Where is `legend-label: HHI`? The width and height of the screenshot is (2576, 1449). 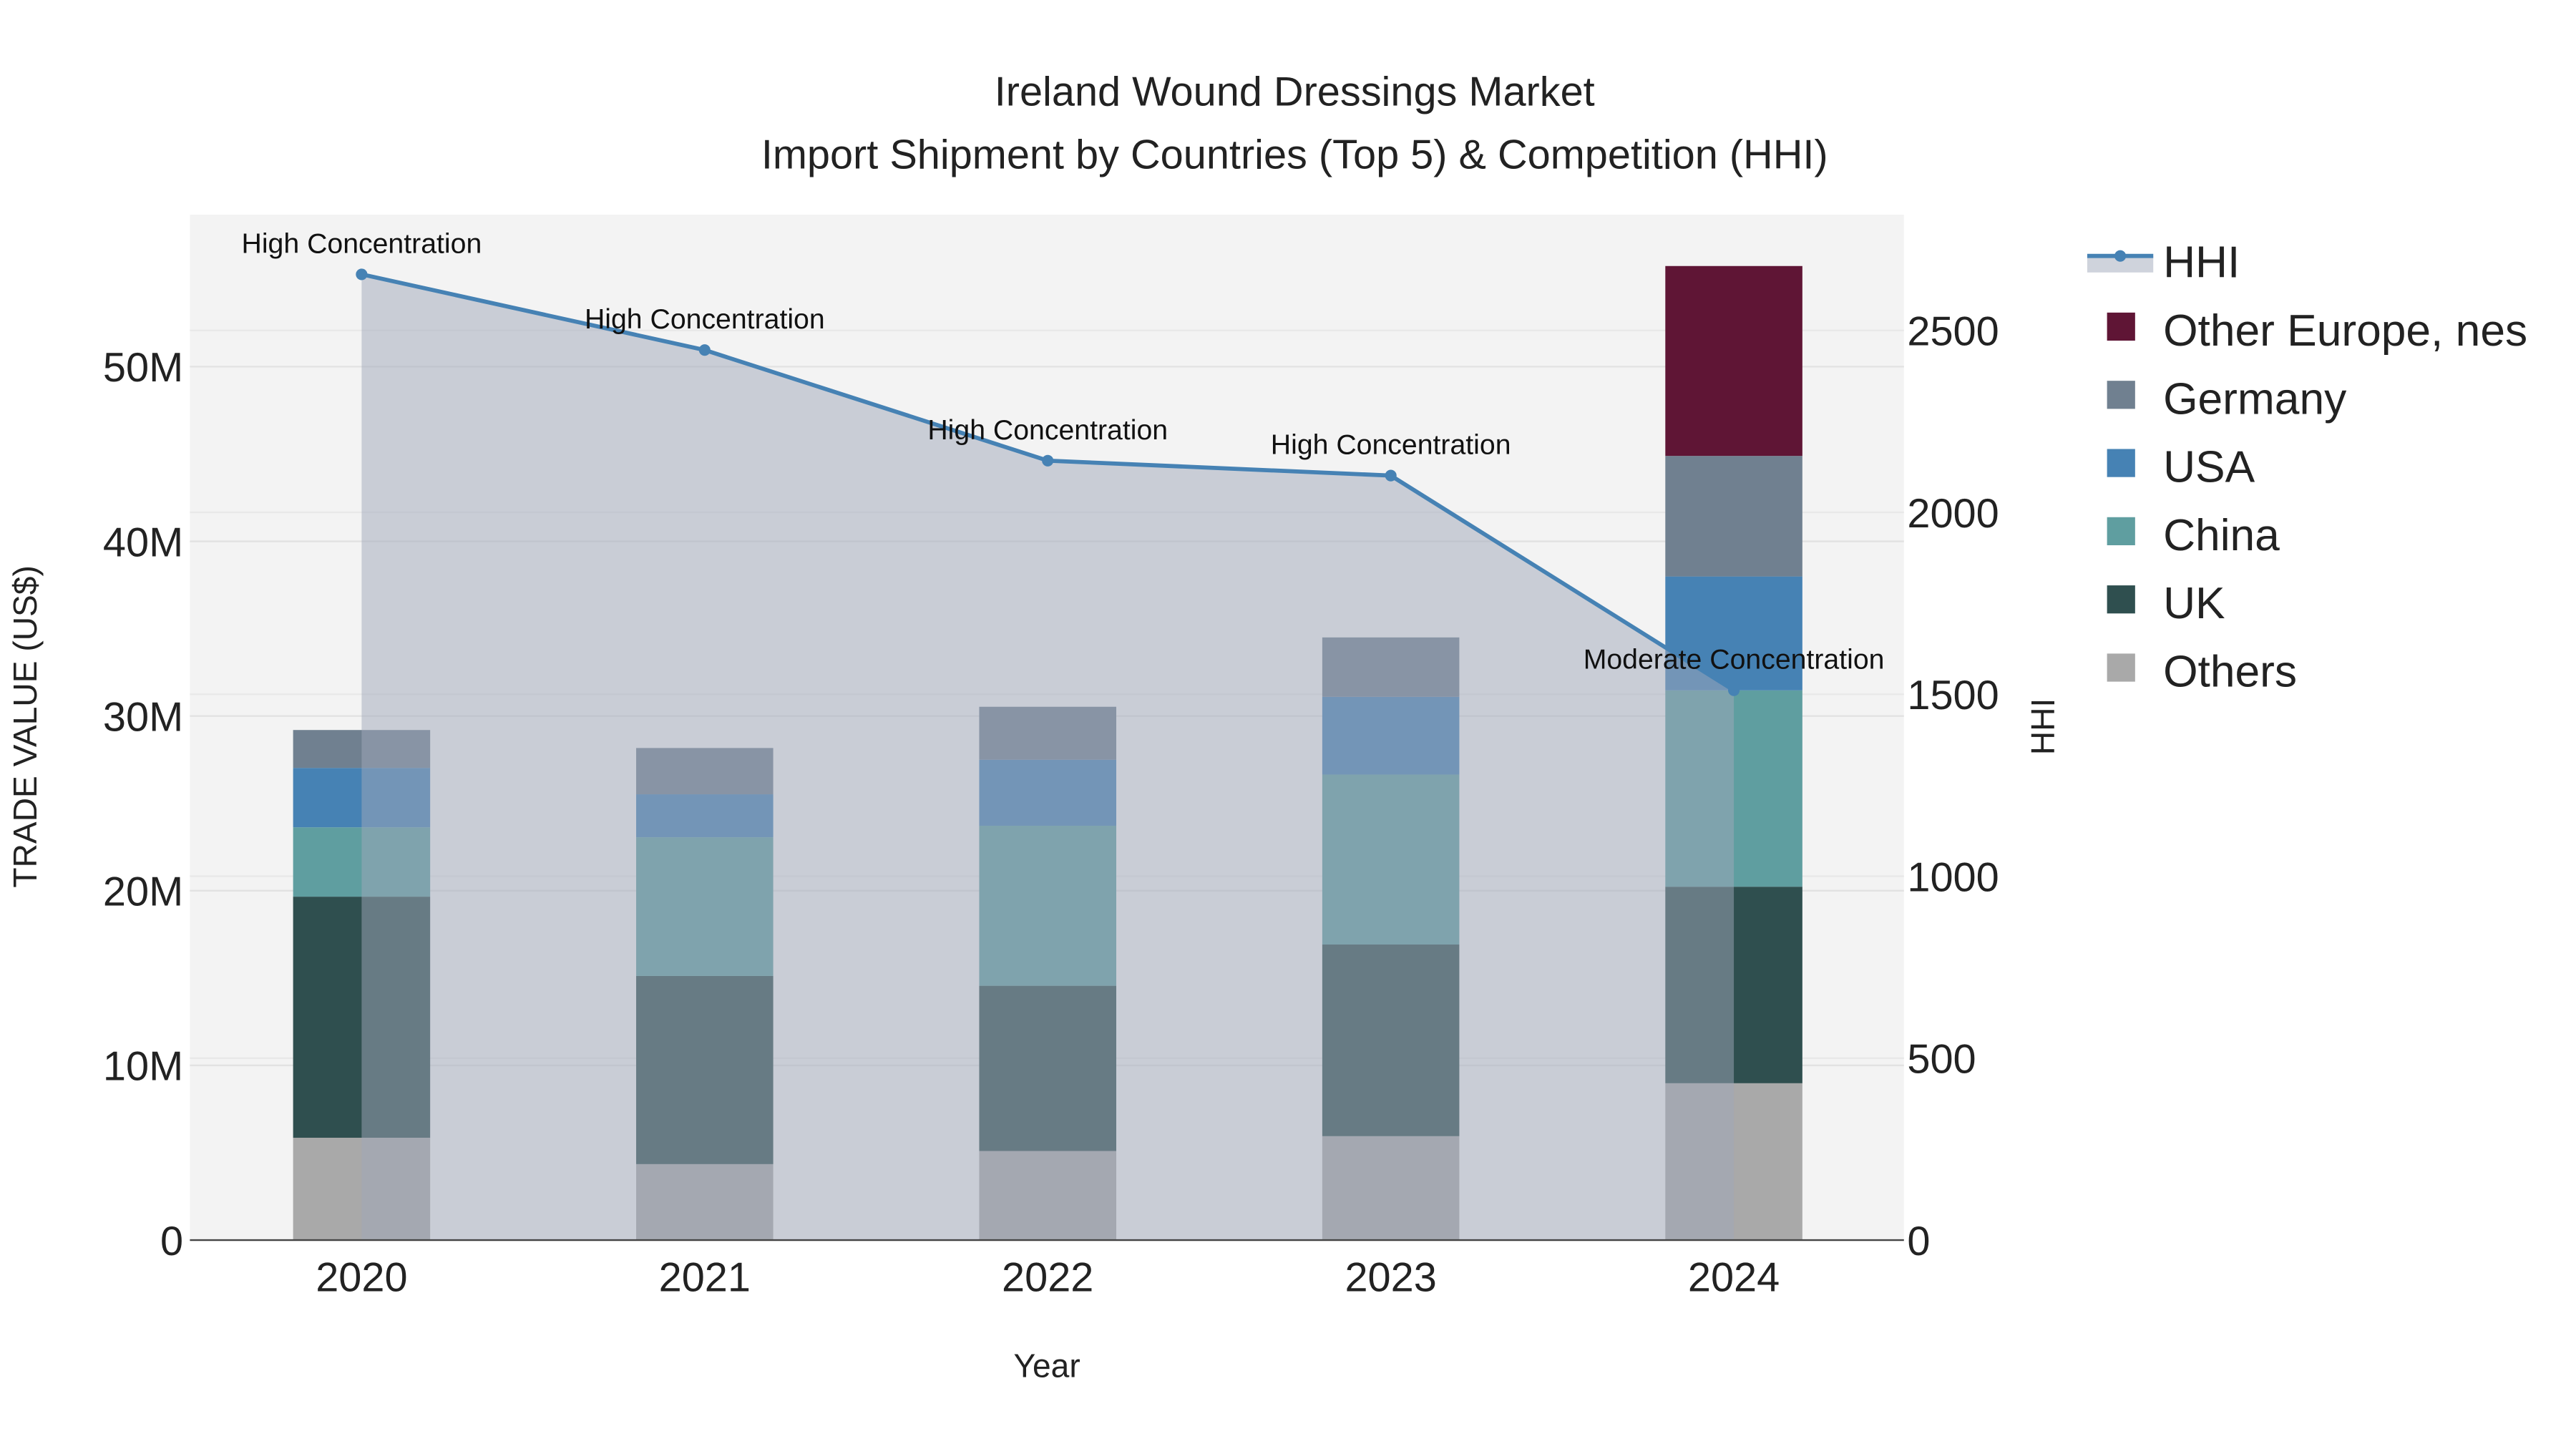 legend-label: HHI is located at coordinates (2201, 263).